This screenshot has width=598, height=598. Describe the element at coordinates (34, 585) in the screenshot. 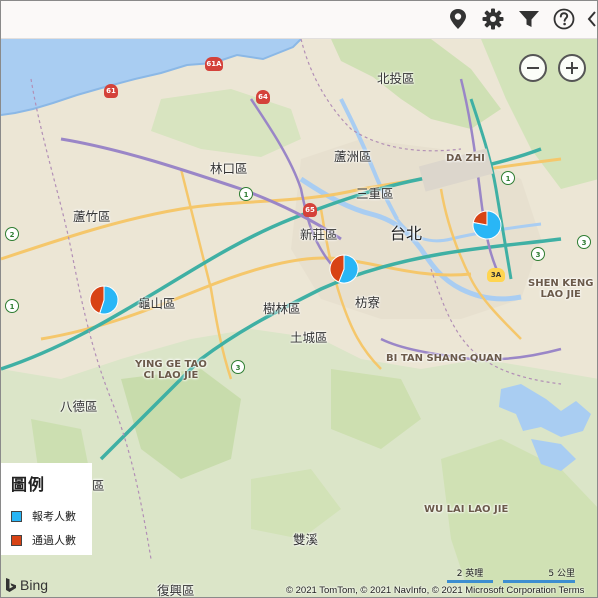

I see `bing-wordmark: Bing` at that location.